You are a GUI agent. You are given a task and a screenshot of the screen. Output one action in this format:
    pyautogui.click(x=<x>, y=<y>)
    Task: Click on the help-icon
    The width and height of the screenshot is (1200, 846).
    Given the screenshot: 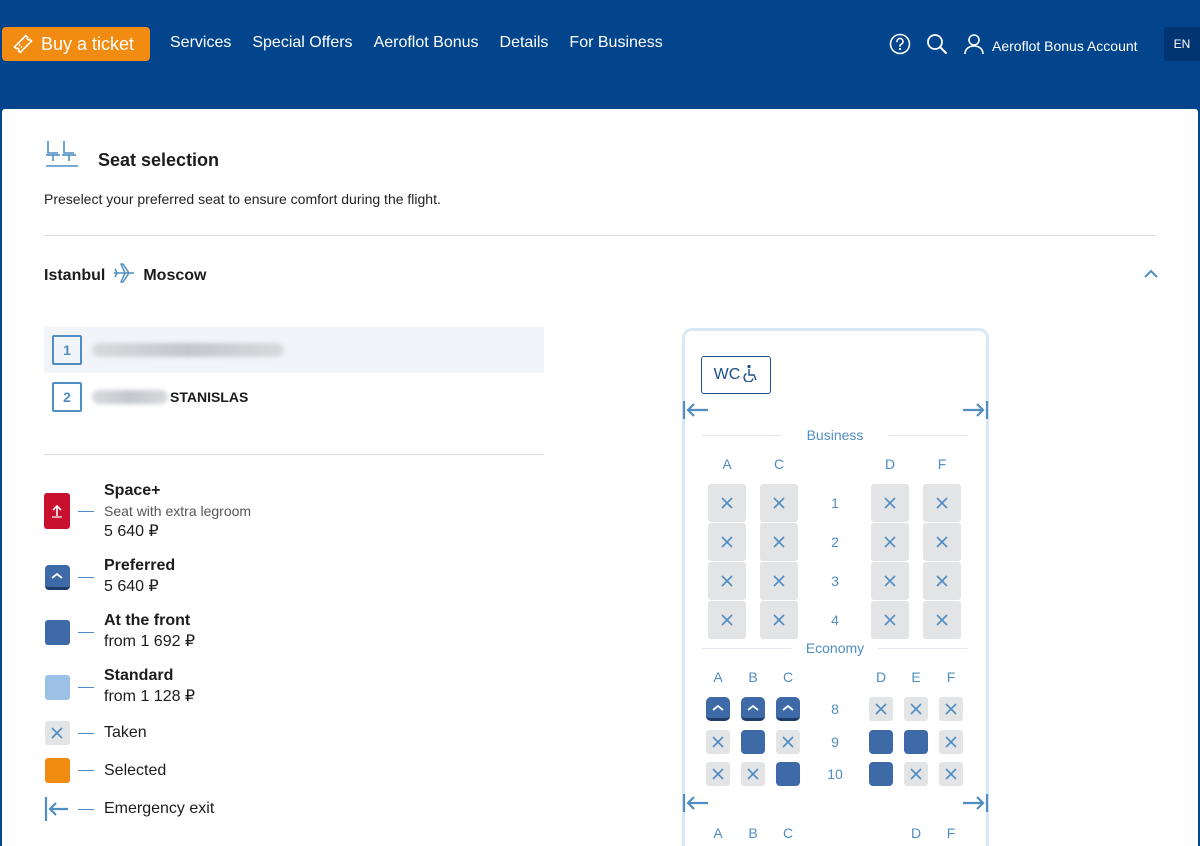 What is the action you would take?
    pyautogui.click(x=900, y=44)
    